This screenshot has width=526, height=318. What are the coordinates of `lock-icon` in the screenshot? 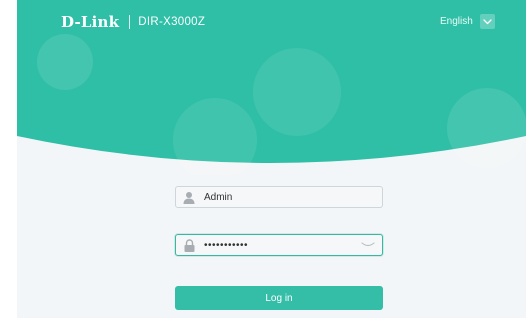 It's located at (189, 245).